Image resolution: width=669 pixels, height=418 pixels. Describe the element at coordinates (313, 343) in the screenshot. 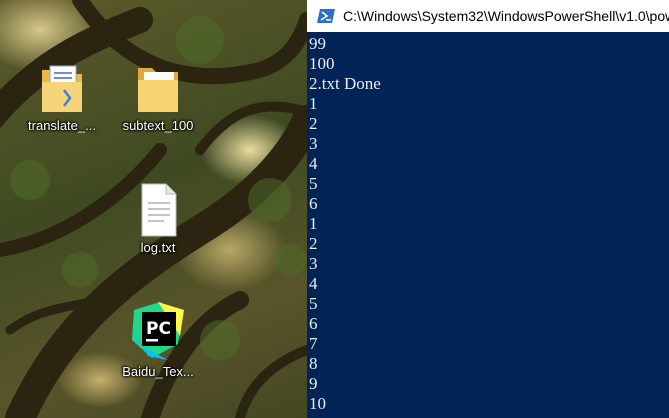

I see `console-line: 7` at that location.